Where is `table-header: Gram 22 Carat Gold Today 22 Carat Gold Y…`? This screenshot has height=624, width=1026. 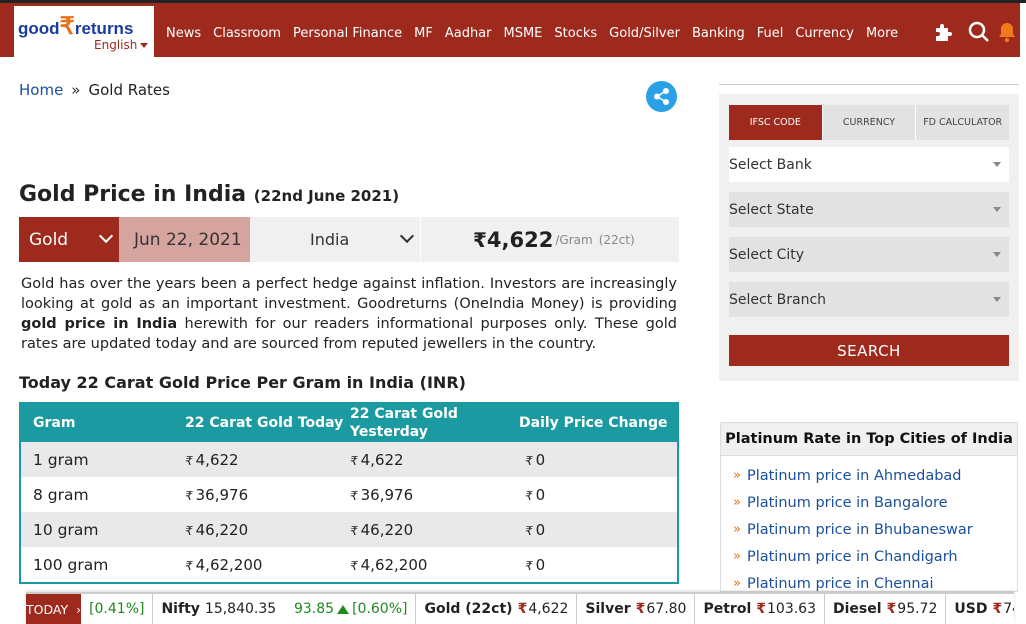 table-header: Gram 22 Carat Gold Today 22 Carat Gold Y… is located at coordinates (349, 423).